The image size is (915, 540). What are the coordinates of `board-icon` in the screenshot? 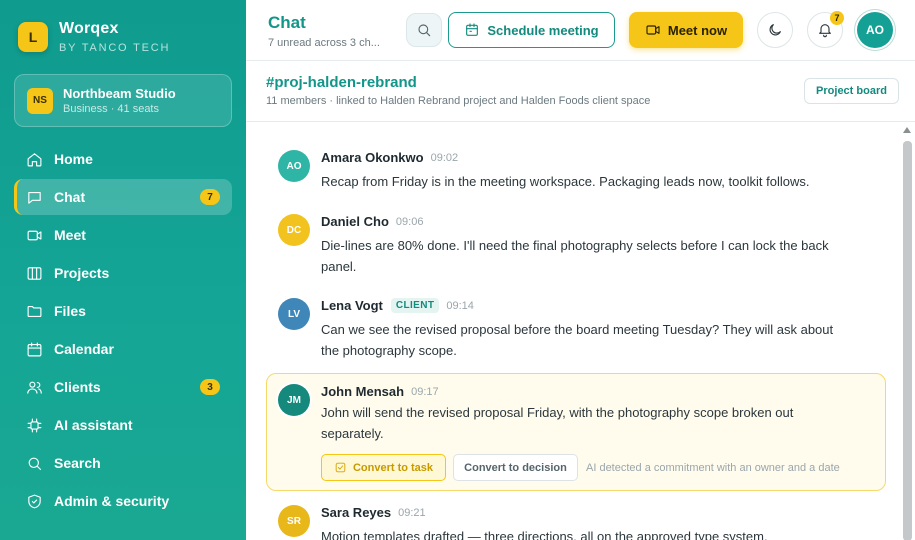 It's located at (34, 273).